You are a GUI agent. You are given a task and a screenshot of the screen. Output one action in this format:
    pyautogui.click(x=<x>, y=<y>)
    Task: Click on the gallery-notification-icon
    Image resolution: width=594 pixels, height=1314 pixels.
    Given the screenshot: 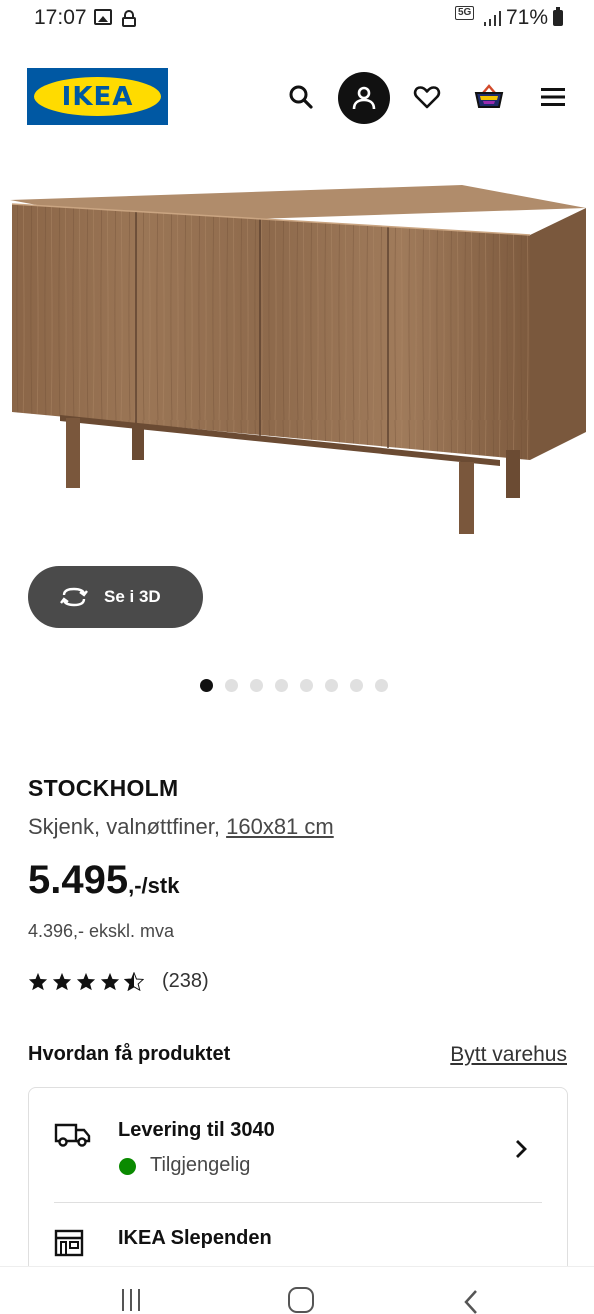 What is the action you would take?
    pyautogui.click(x=103, y=17)
    